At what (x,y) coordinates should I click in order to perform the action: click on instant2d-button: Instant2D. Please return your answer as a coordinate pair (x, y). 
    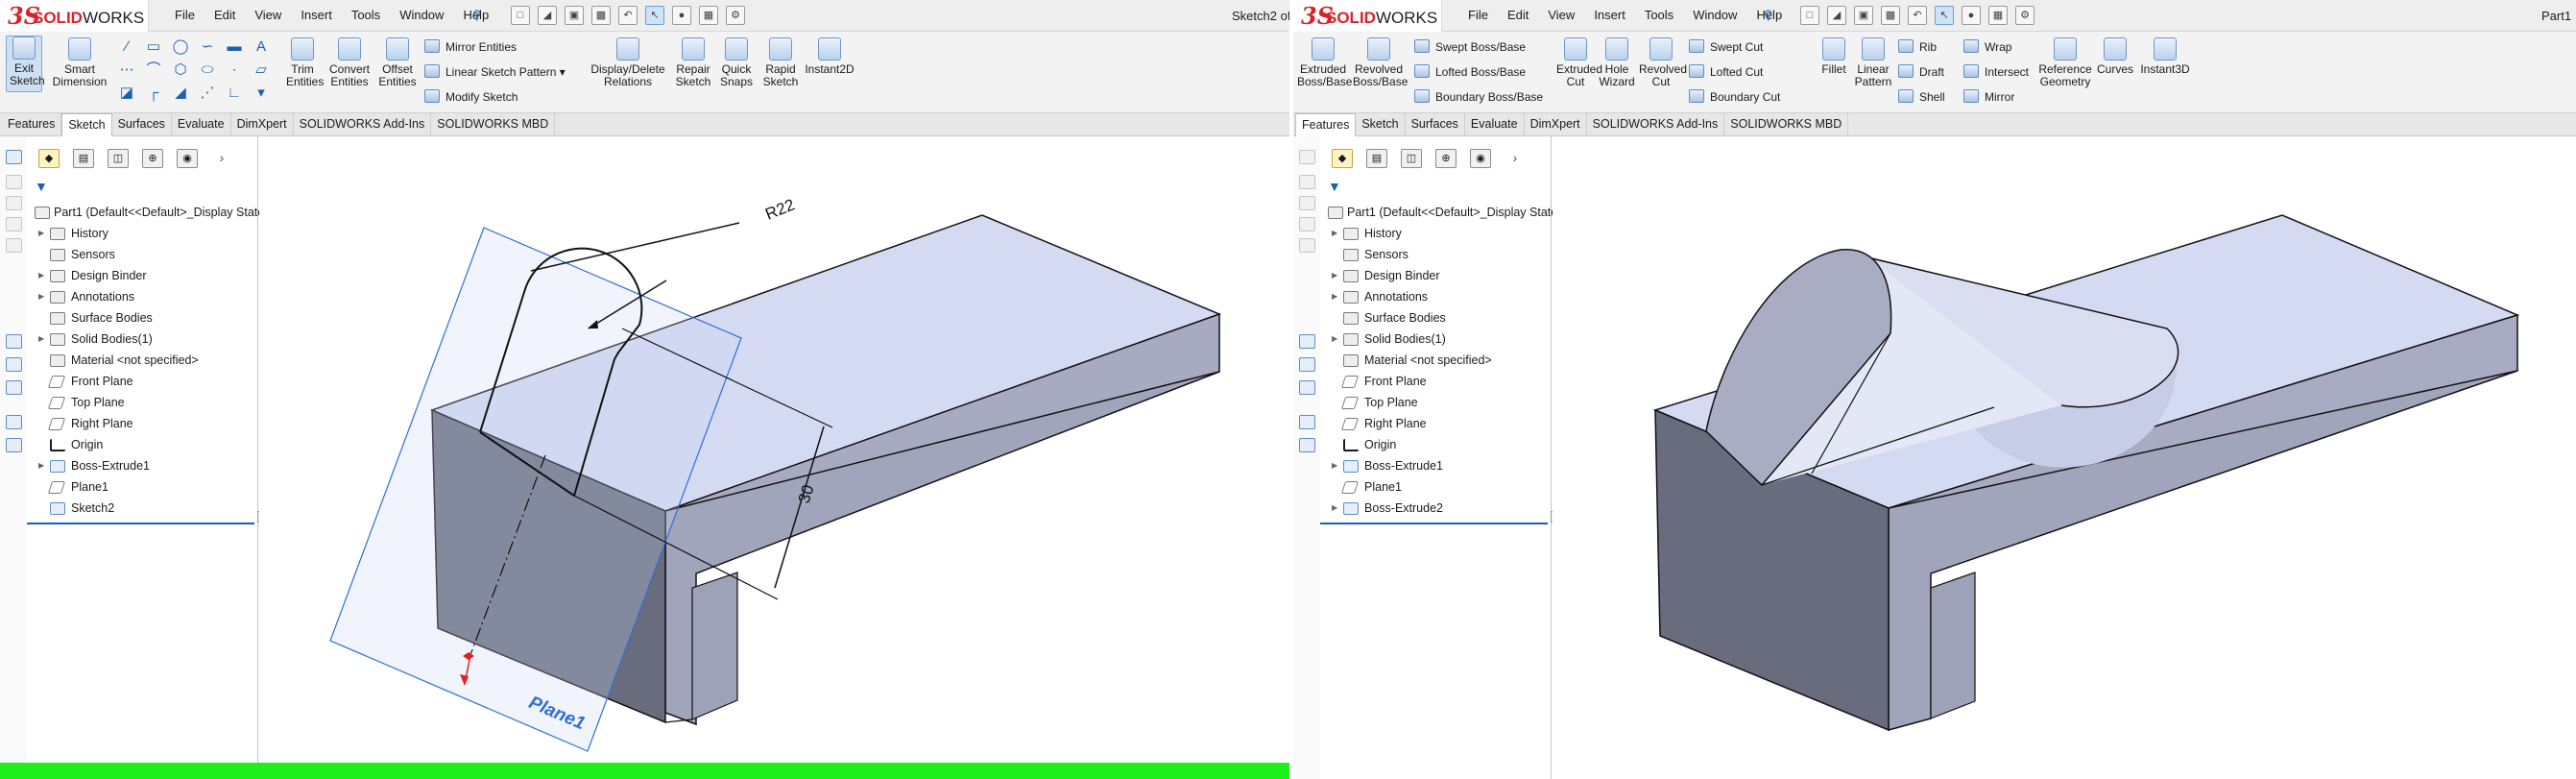
    Looking at the image, I should click on (830, 56).